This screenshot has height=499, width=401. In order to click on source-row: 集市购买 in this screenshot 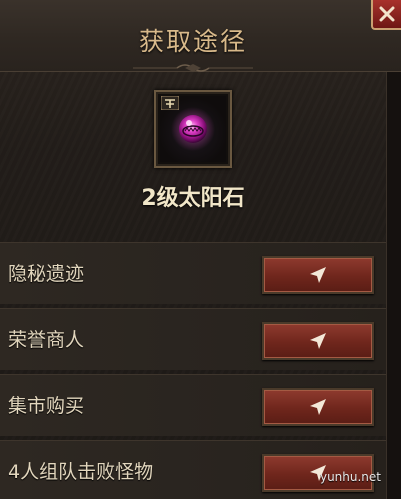, I will do `click(193, 405)`.